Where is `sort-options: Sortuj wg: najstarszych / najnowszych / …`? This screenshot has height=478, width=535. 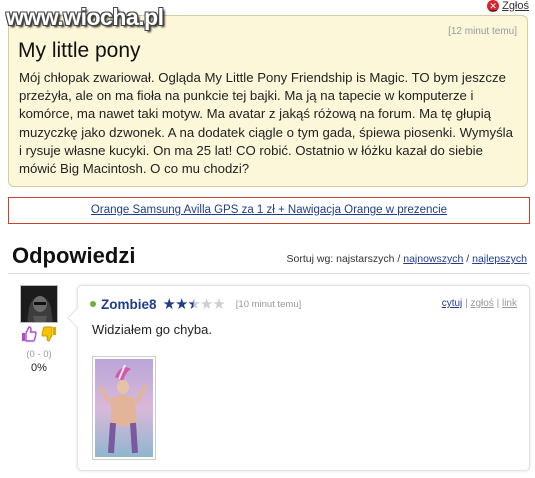 sort-options: Sortuj wg: najstarszych / najnowszych / … is located at coordinates (407, 259).